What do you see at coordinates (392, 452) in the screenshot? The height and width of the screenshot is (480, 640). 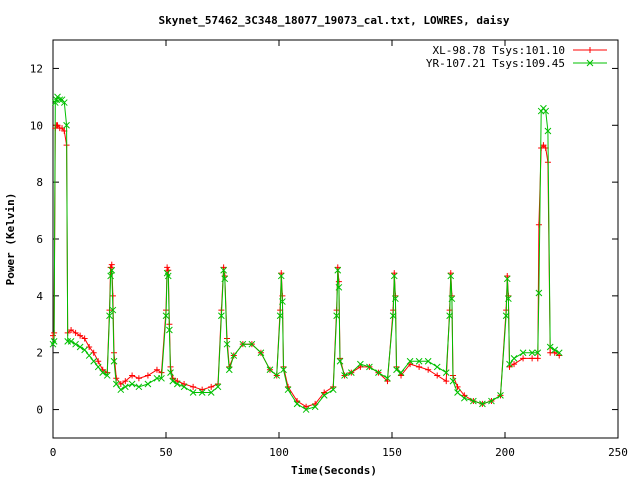 I see `x-tick-label: 150` at bounding box center [392, 452].